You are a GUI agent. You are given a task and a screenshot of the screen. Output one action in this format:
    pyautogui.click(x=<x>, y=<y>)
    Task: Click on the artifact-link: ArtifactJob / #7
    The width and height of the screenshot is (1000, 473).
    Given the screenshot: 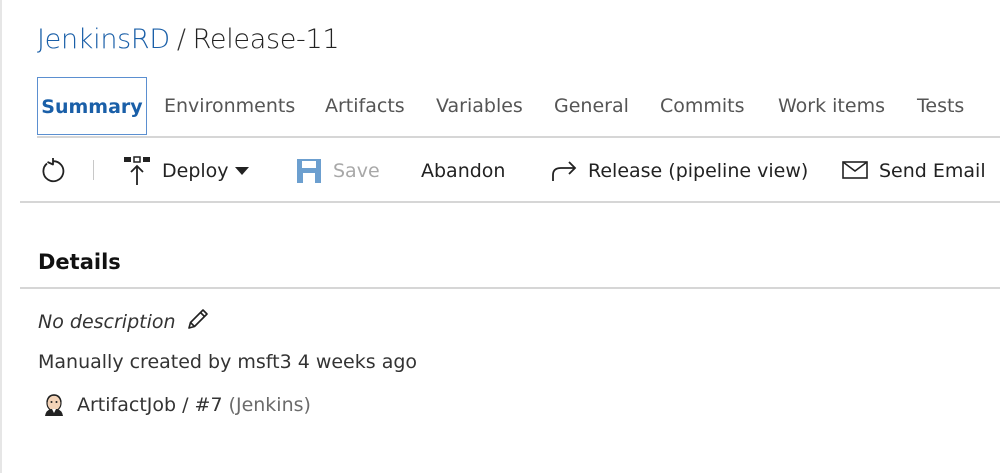 What is the action you would take?
    pyautogui.click(x=150, y=405)
    